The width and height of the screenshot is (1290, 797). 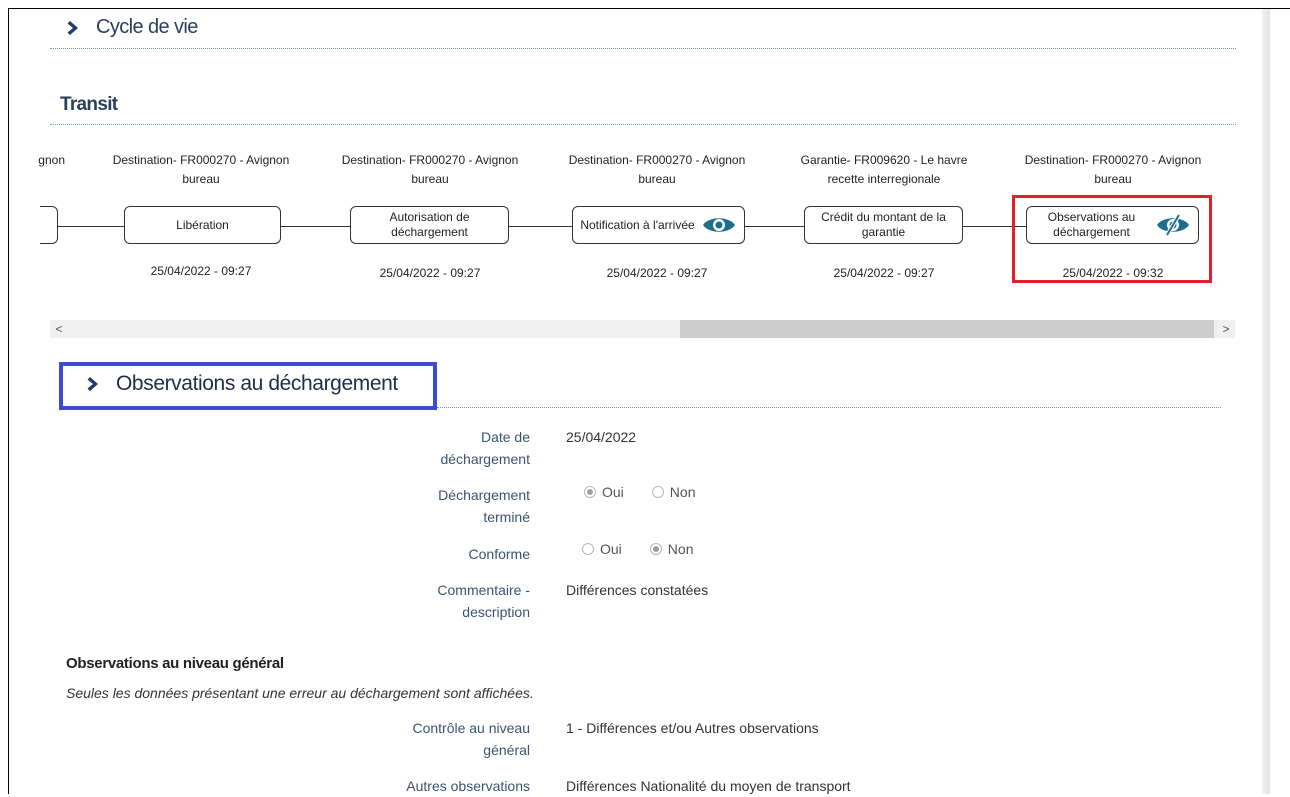 What do you see at coordinates (51, 160) in the screenshot?
I see `timeline-place: gnon` at bounding box center [51, 160].